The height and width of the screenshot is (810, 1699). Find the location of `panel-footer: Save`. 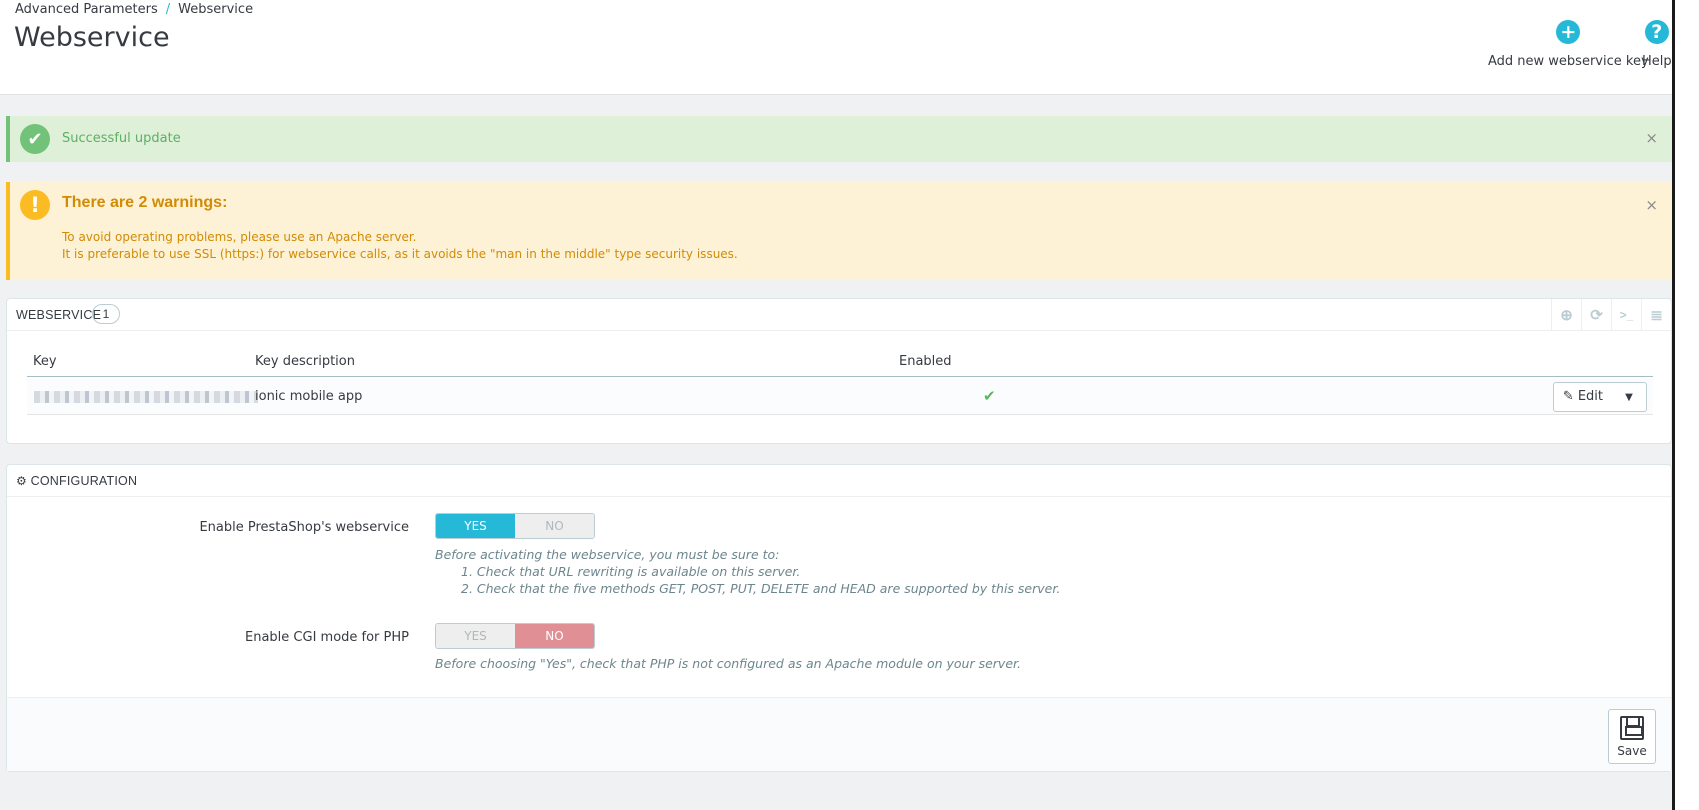

panel-footer: Save is located at coordinates (839, 734).